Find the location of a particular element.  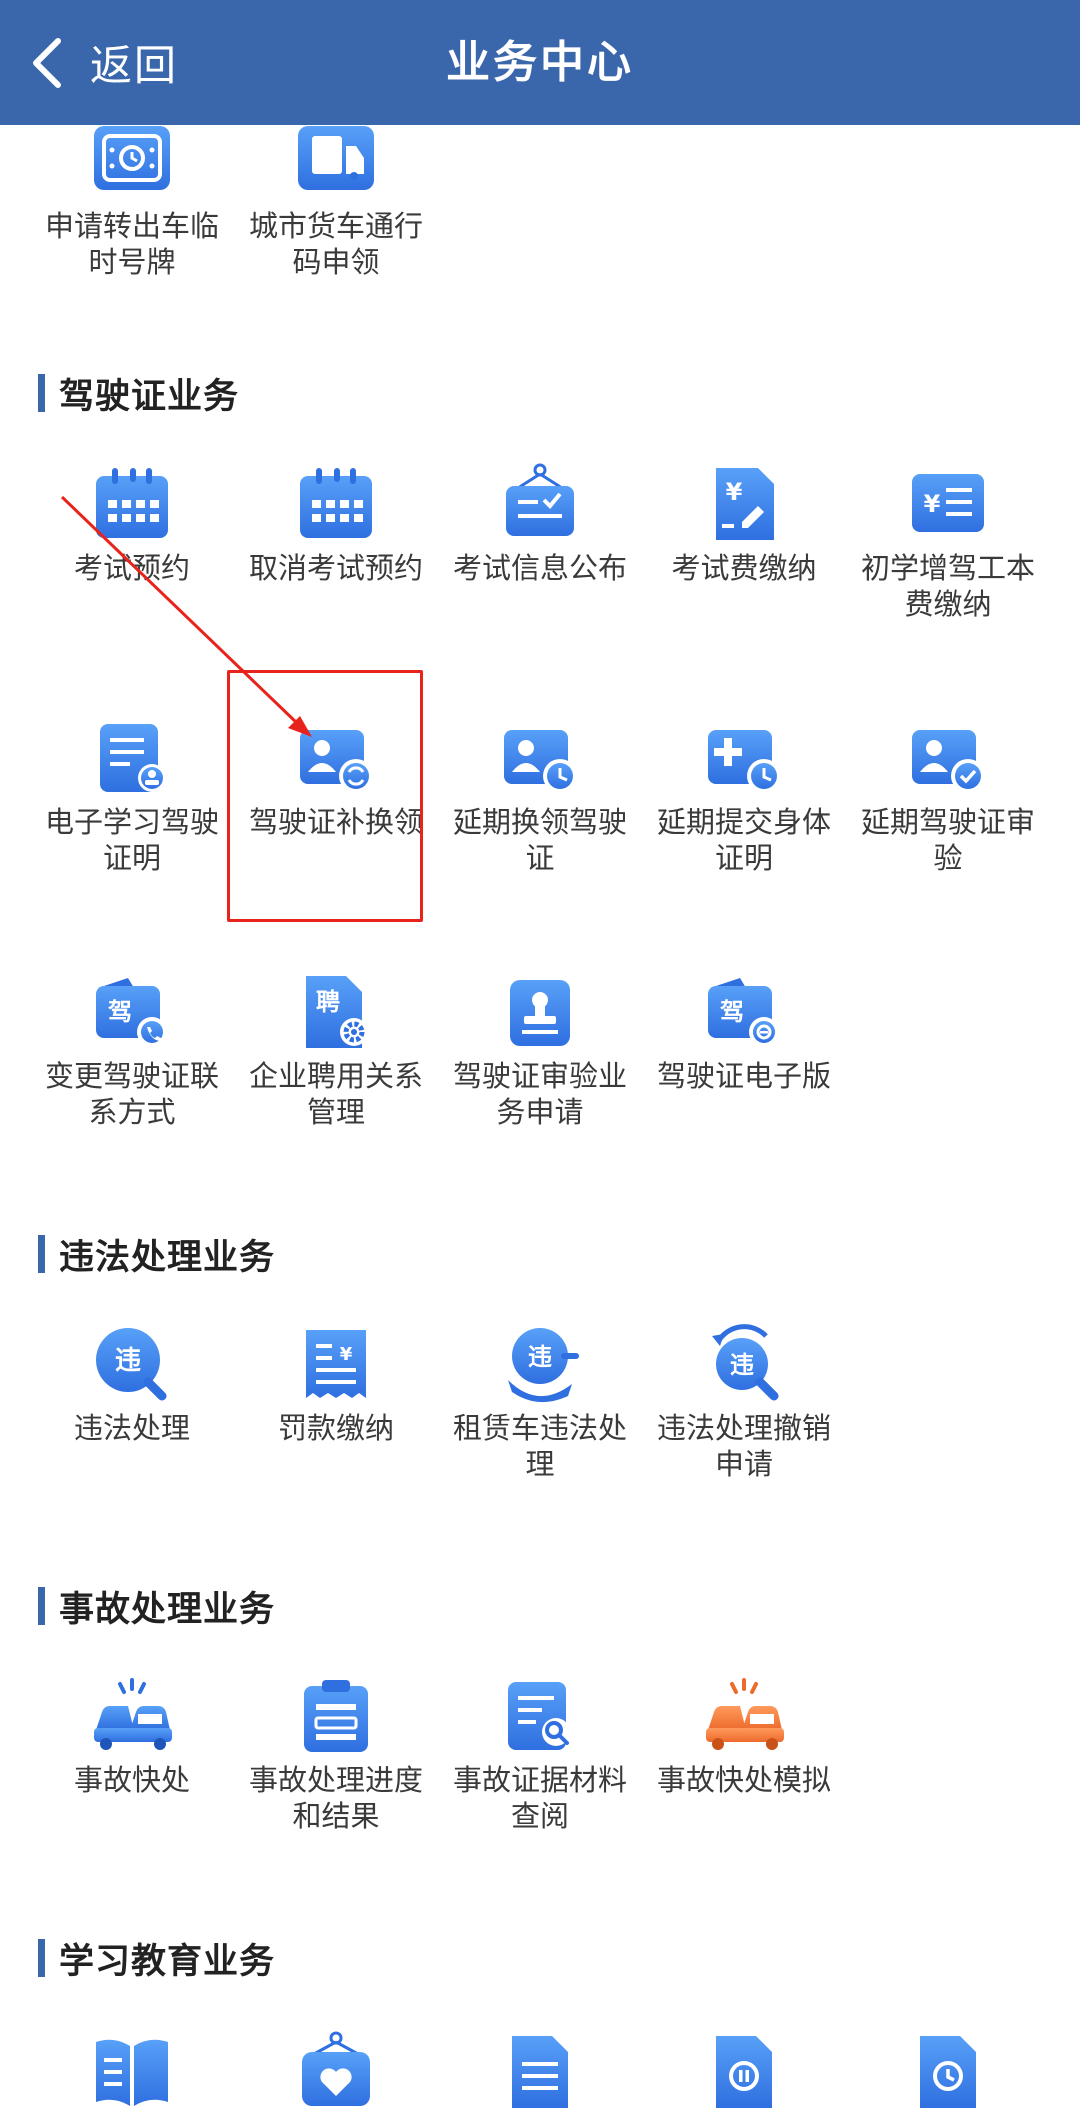

grid-item-label: 申请转出车临时号牌 is located at coordinates (131, 244).